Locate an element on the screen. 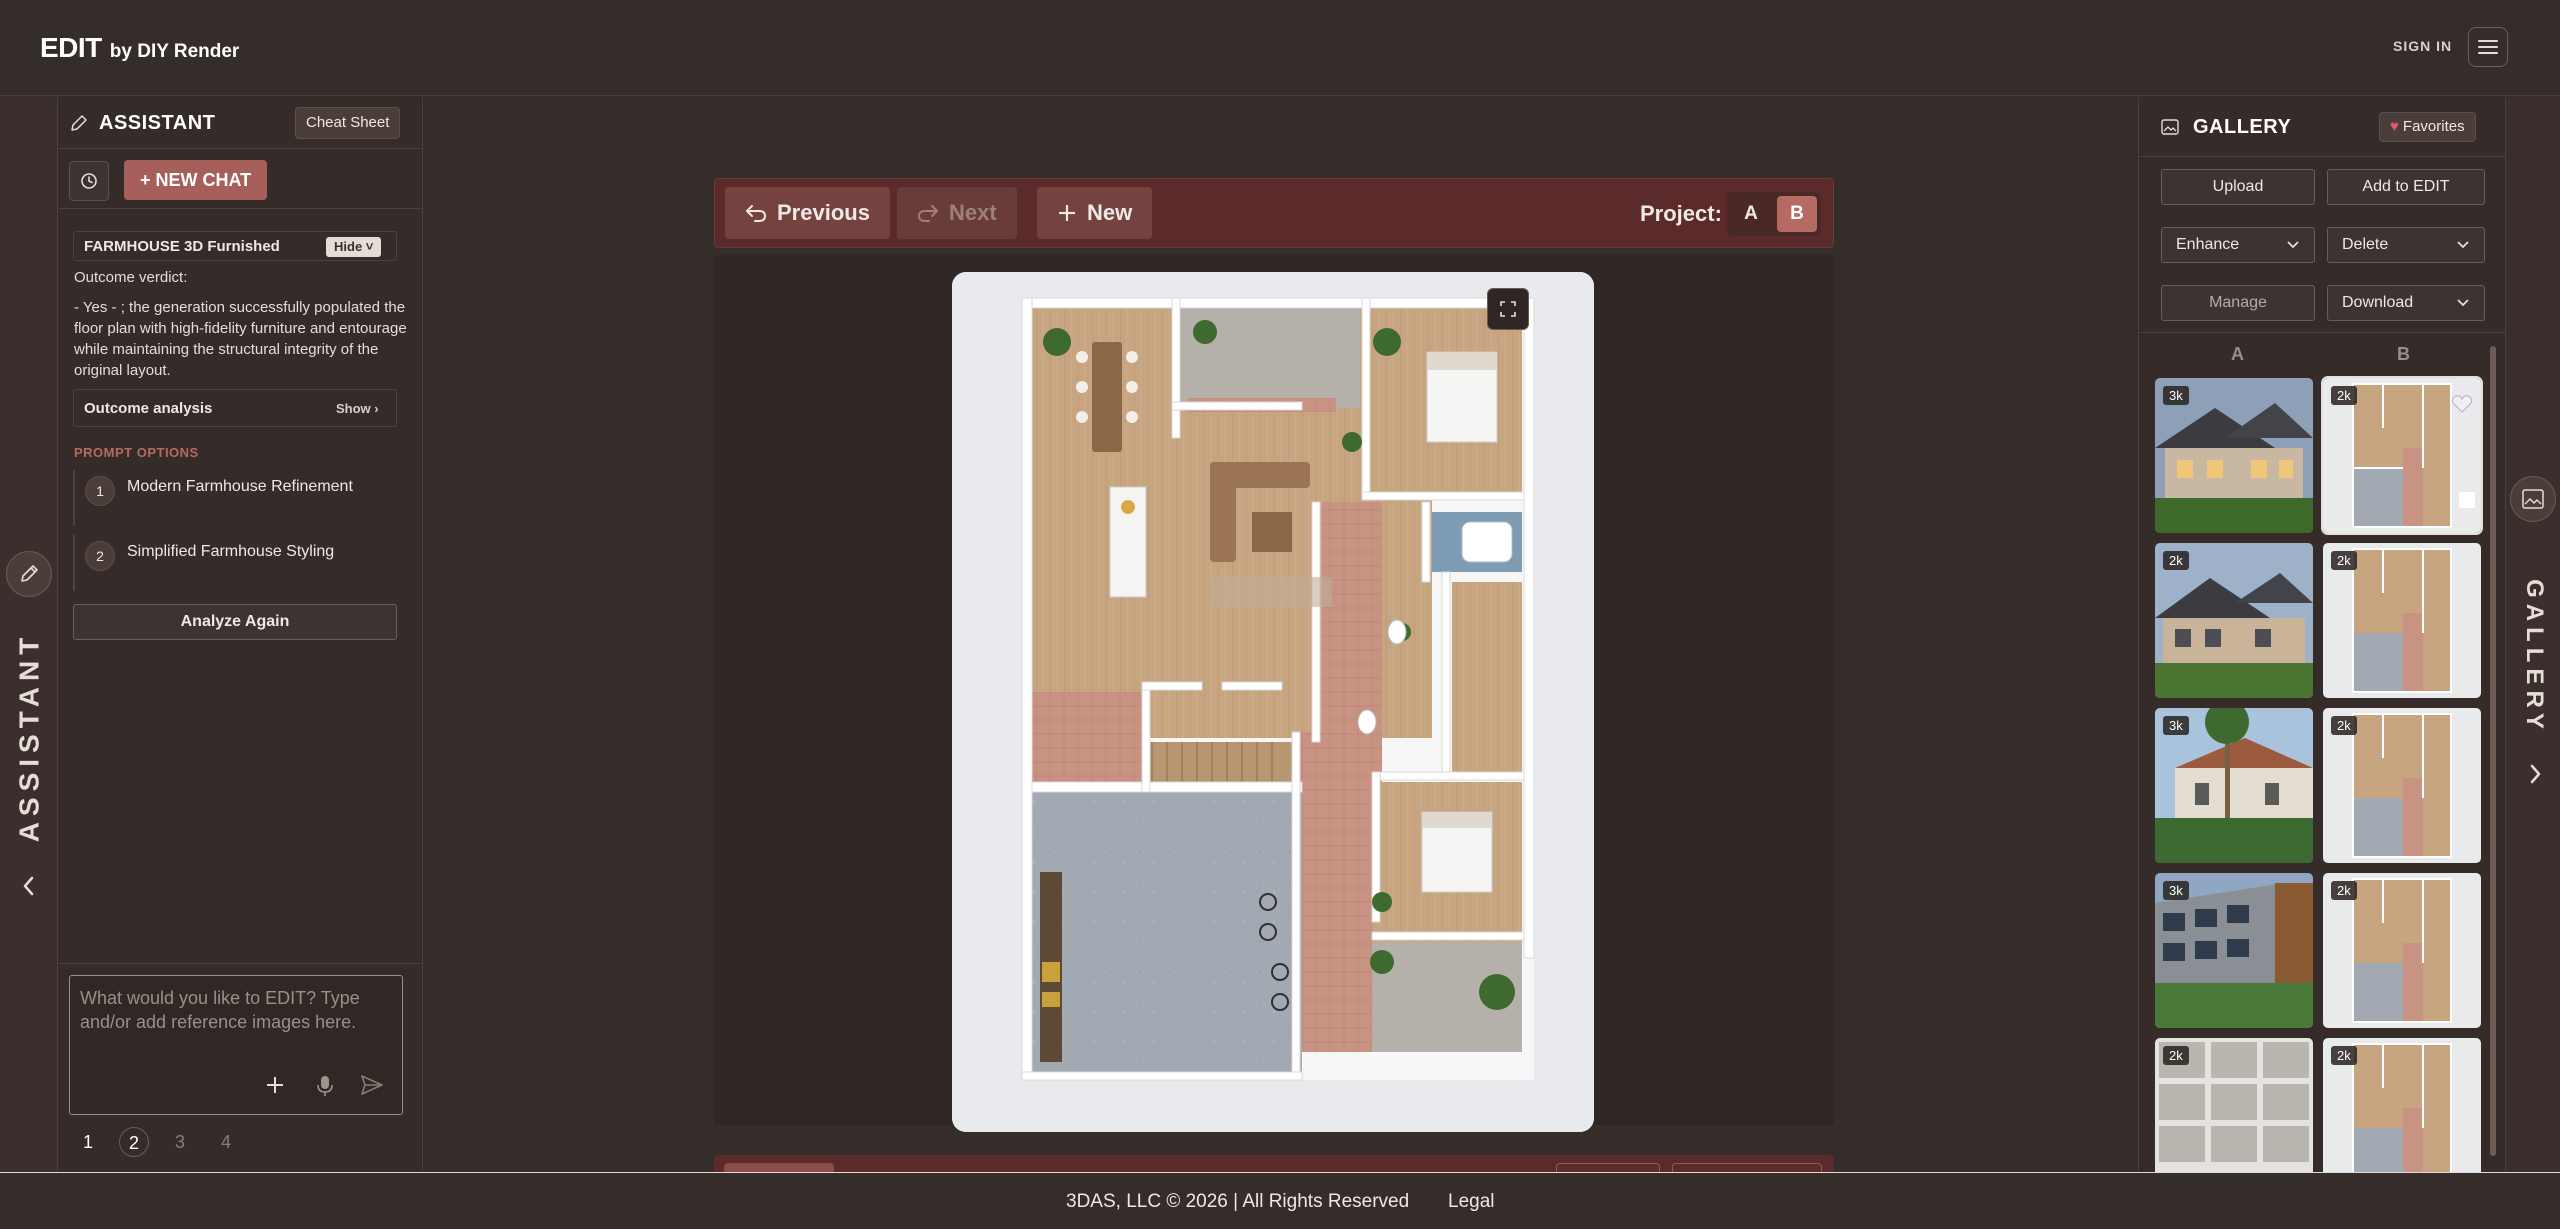  fullscreen-button is located at coordinates (1508, 309).